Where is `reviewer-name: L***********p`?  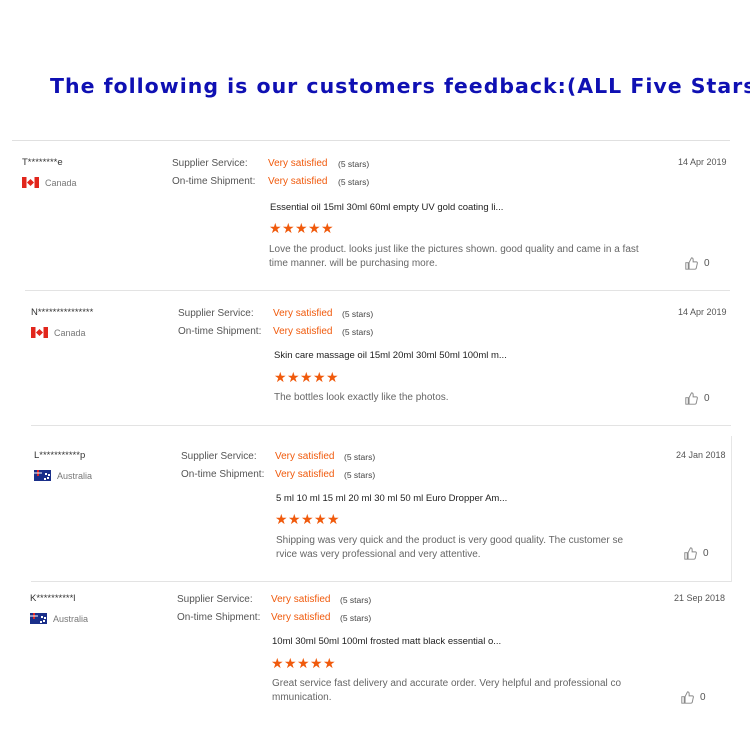 reviewer-name: L***********p is located at coordinates (60, 455).